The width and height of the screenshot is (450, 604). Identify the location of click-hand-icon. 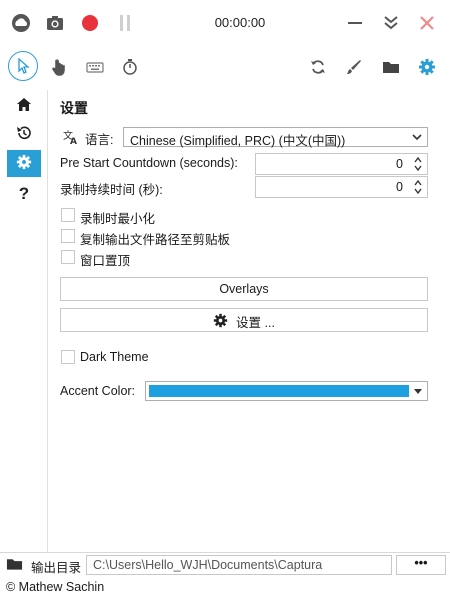
(60, 67).